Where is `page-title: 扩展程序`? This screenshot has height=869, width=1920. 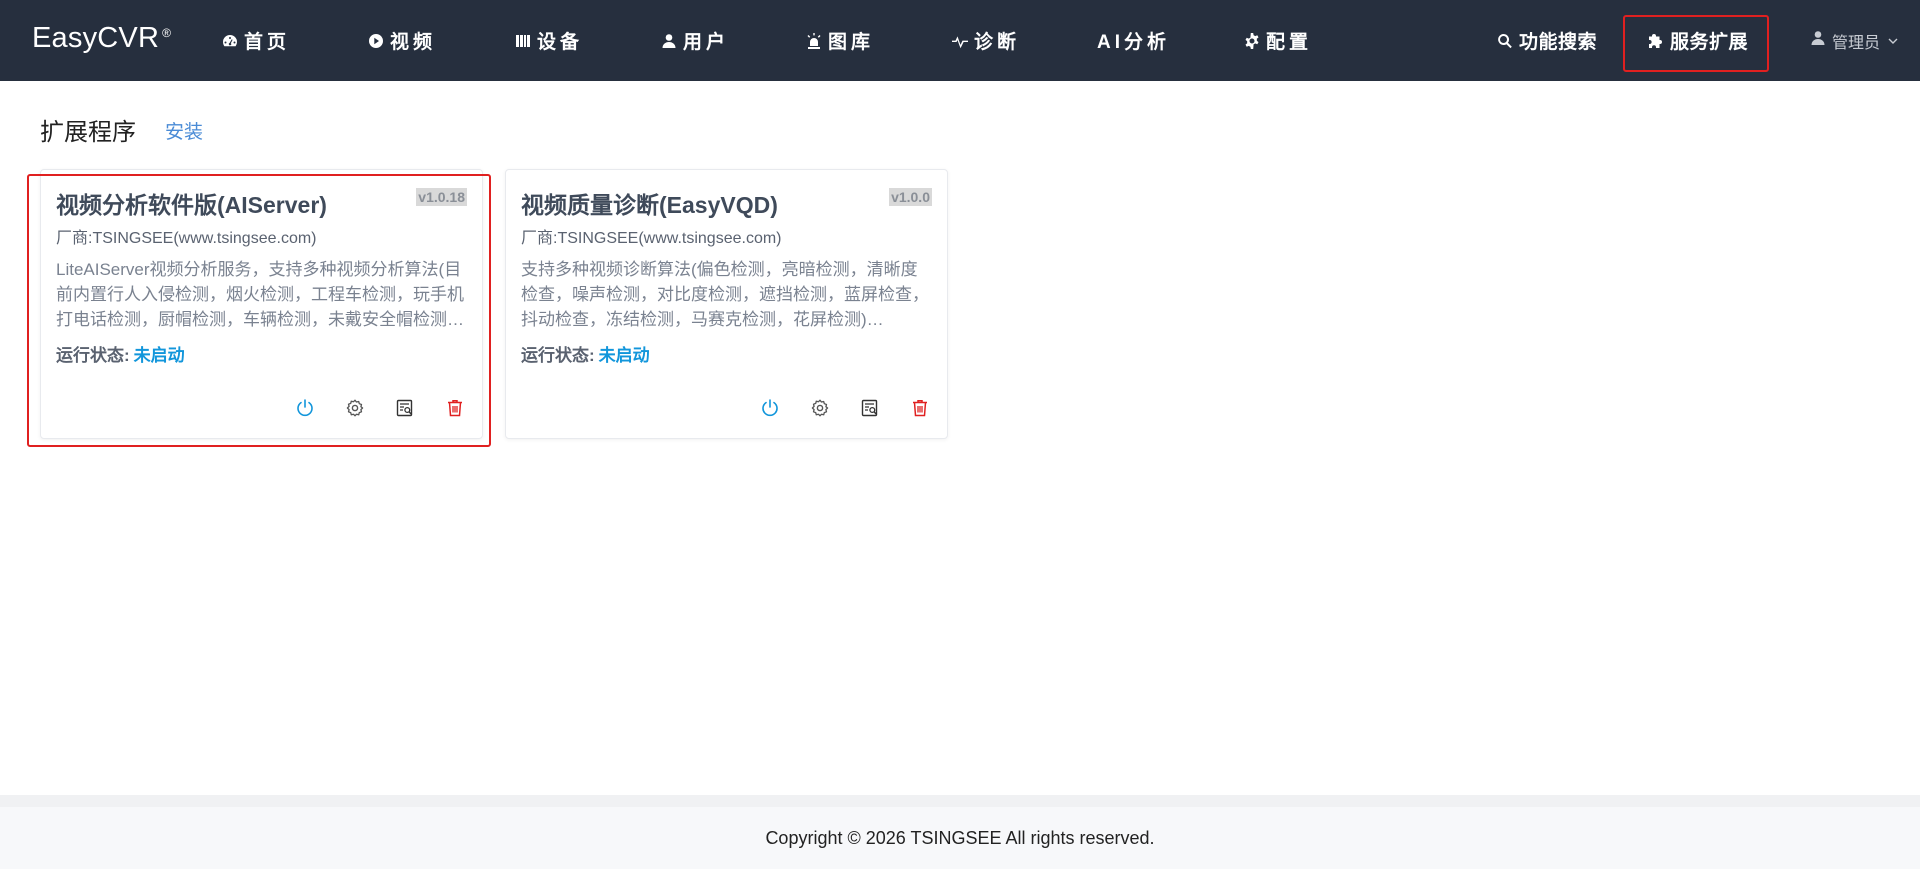
page-title: 扩展程序 is located at coordinates (88, 132).